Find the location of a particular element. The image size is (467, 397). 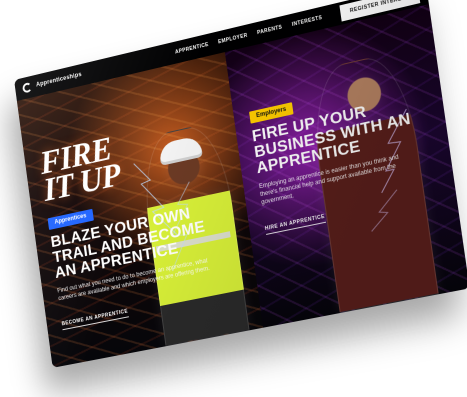

nav-item-apprentice: APPRENTICE is located at coordinates (192, 49).